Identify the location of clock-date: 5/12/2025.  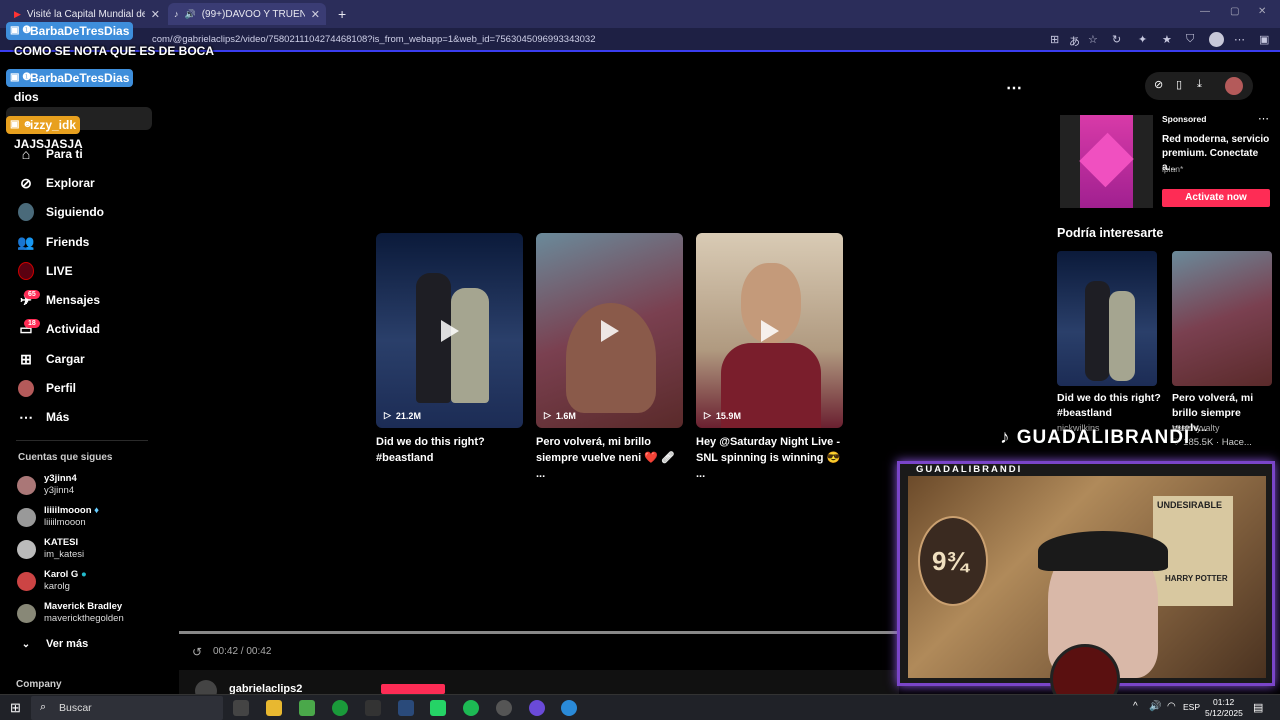
(1224, 713).